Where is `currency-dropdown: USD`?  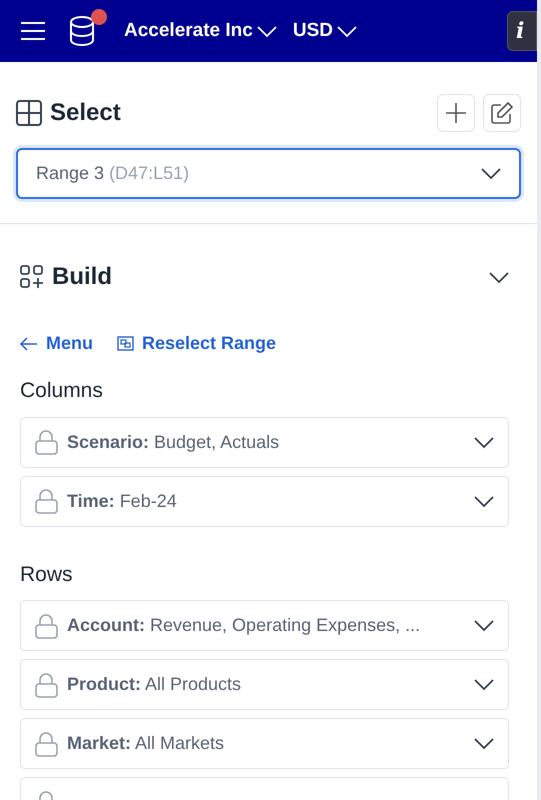 currency-dropdown: USD is located at coordinates (324, 31).